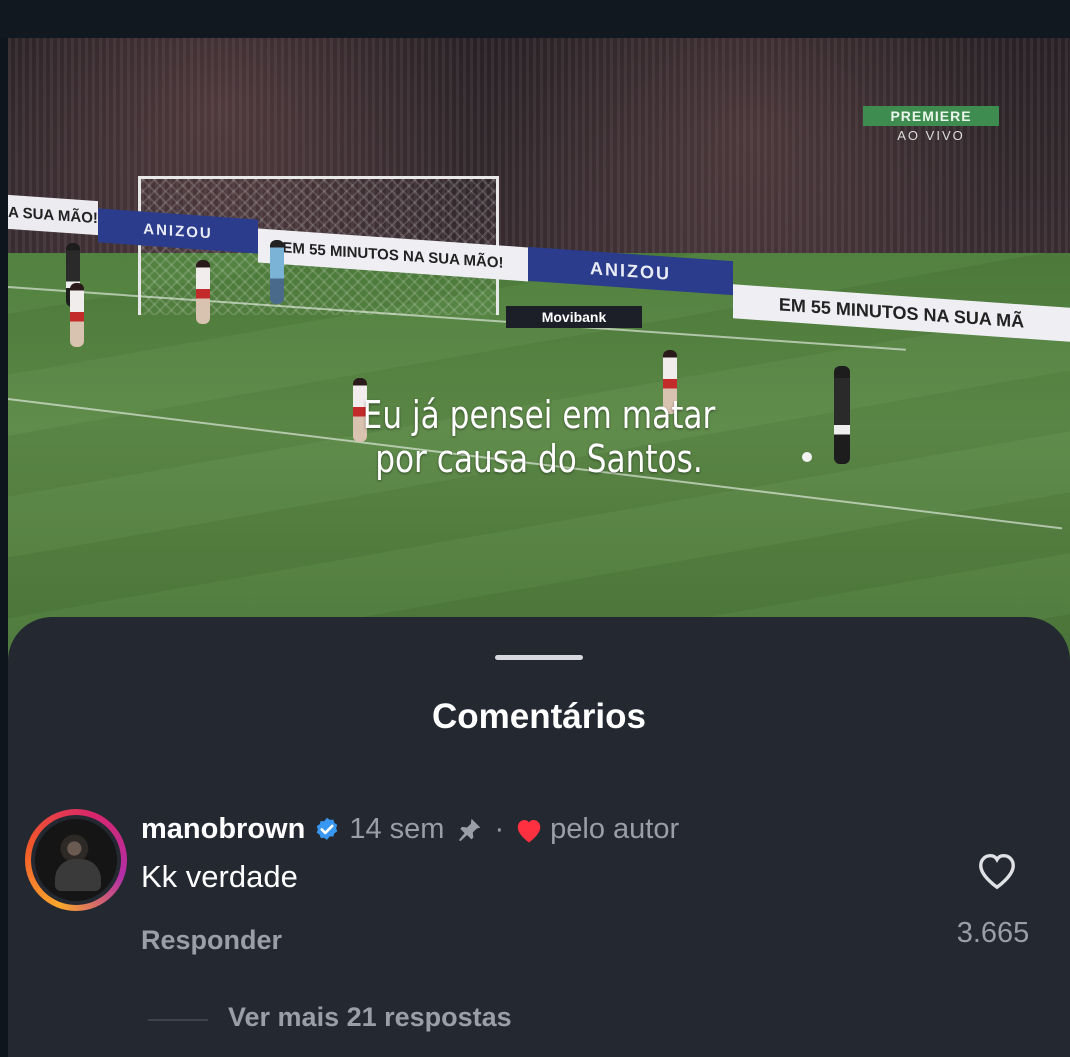 This screenshot has height=1057, width=1070. I want to click on caption-line: por causa do Santos., so click(539, 459).